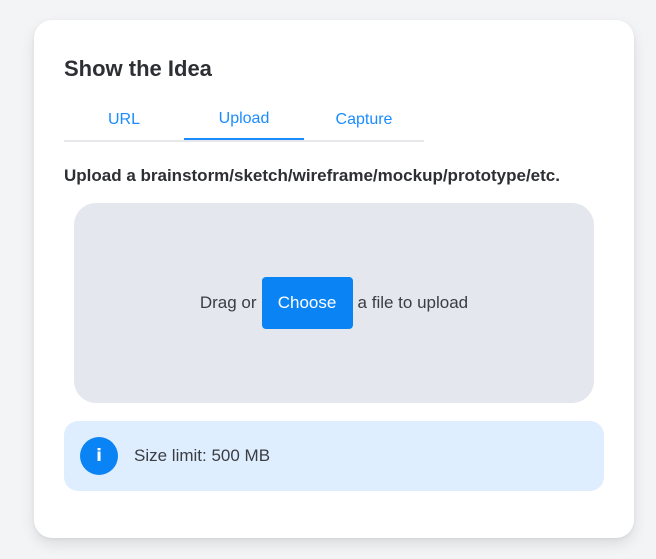 This screenshot has width=656, height=559. I want to click on tab-bar: URL Upload Capture, so click(244, 121).